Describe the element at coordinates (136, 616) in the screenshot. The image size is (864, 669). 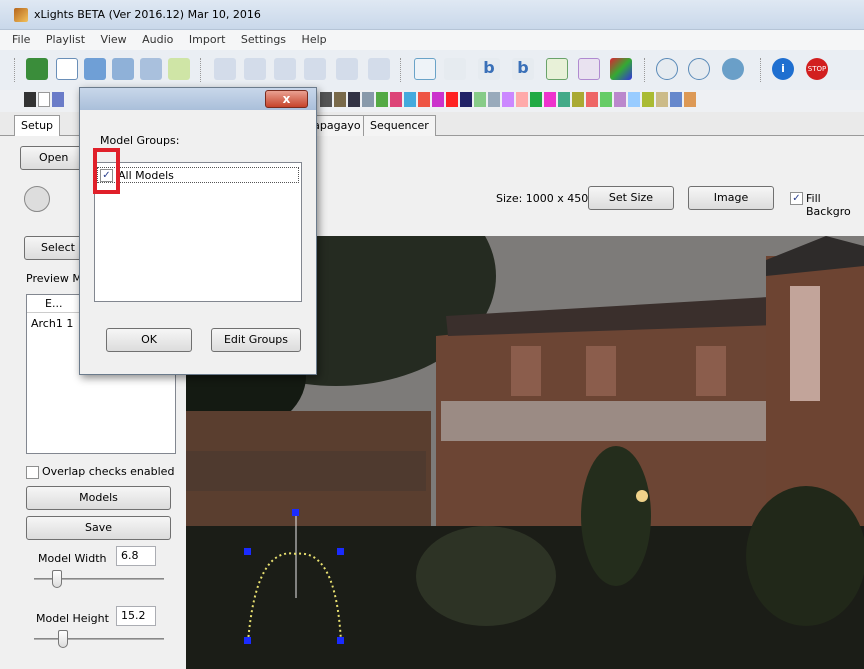
I see `model-height-field: 15.2` at that location.